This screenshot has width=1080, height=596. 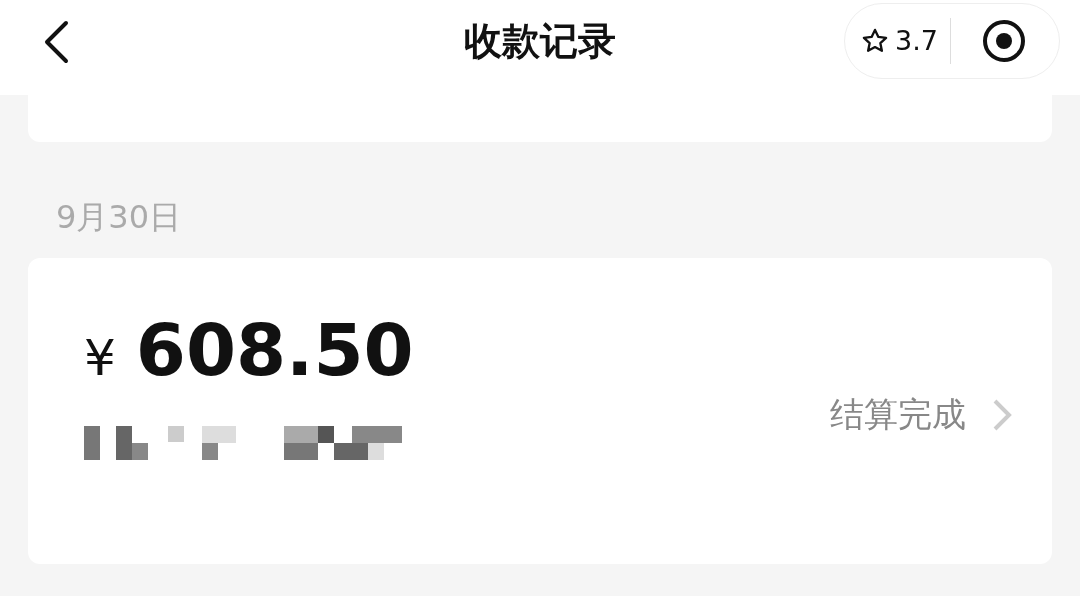 I want to click on date-heading: 9月30日, so click(x=119, y=217).